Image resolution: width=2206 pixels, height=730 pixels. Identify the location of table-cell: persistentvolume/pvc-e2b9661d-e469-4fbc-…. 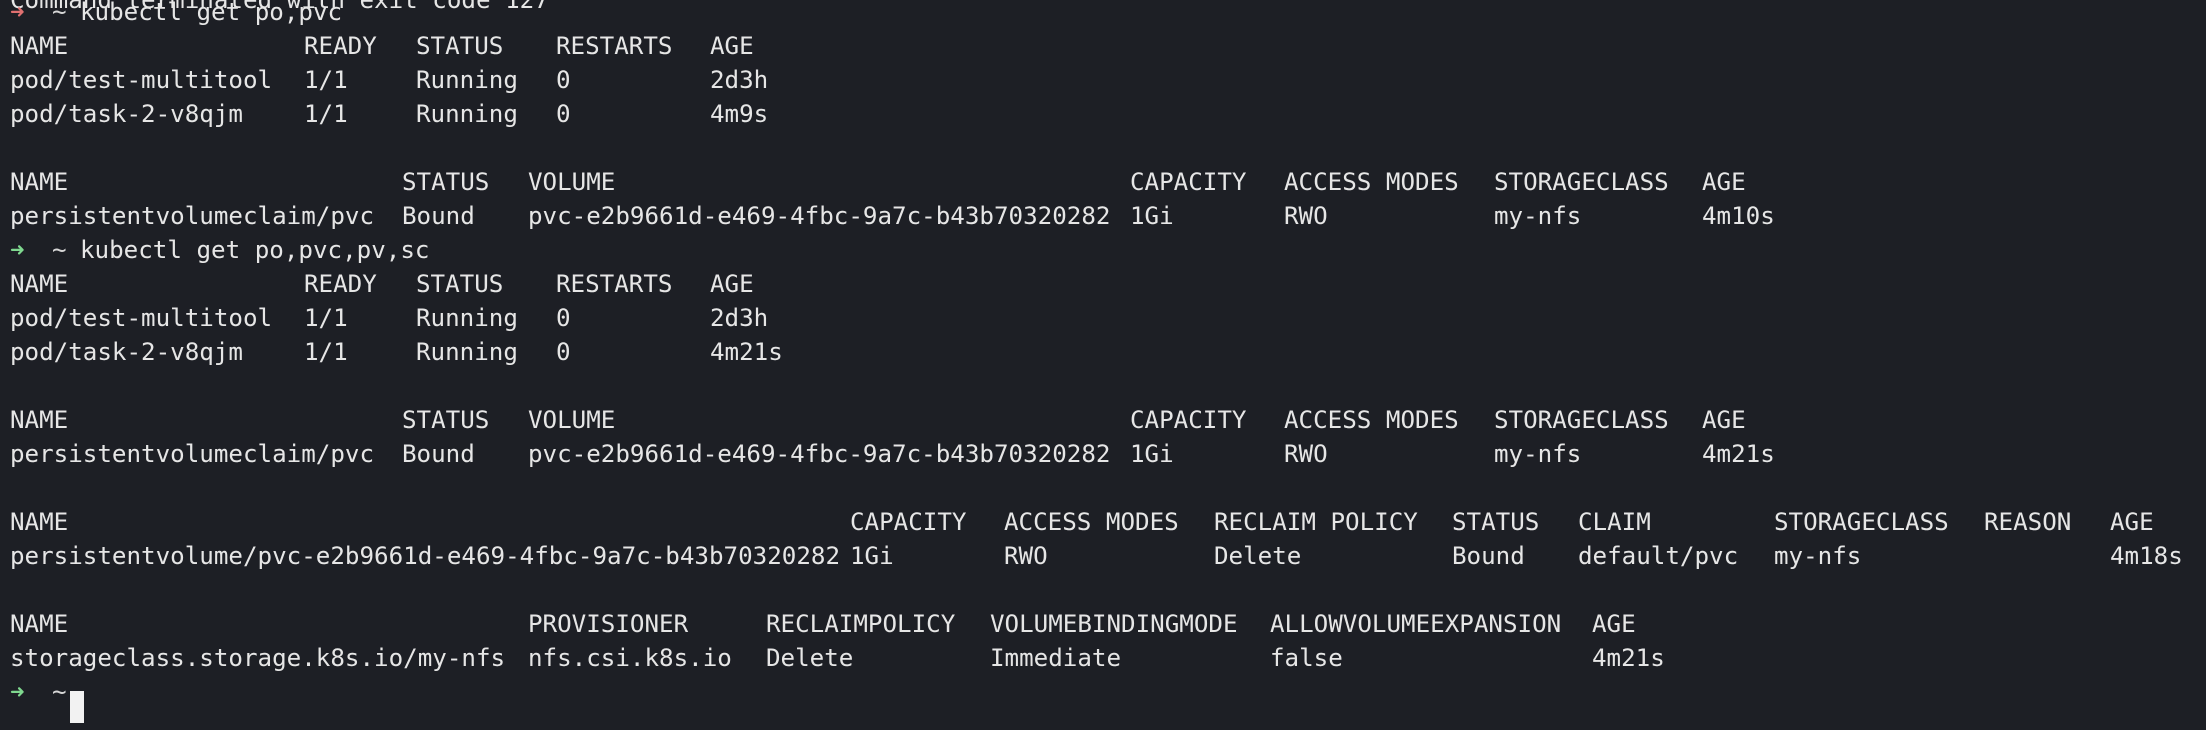
(425, 556).